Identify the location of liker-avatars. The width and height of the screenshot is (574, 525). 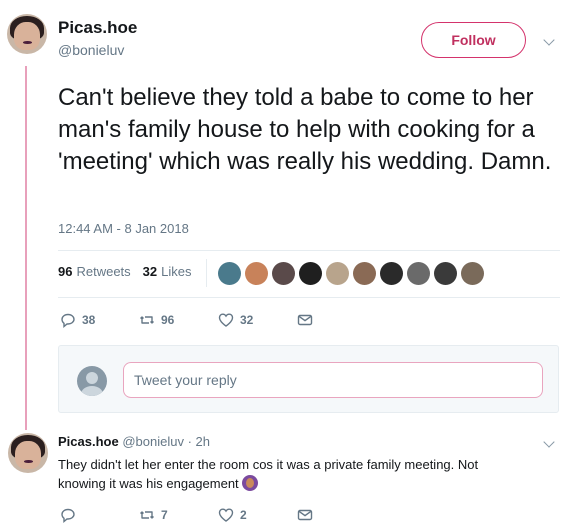
(351, 273).